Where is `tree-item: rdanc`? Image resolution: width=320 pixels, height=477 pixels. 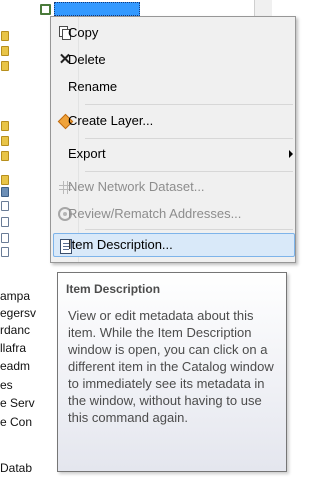
tree-item: rdanc is located at coordinates (30, 330).